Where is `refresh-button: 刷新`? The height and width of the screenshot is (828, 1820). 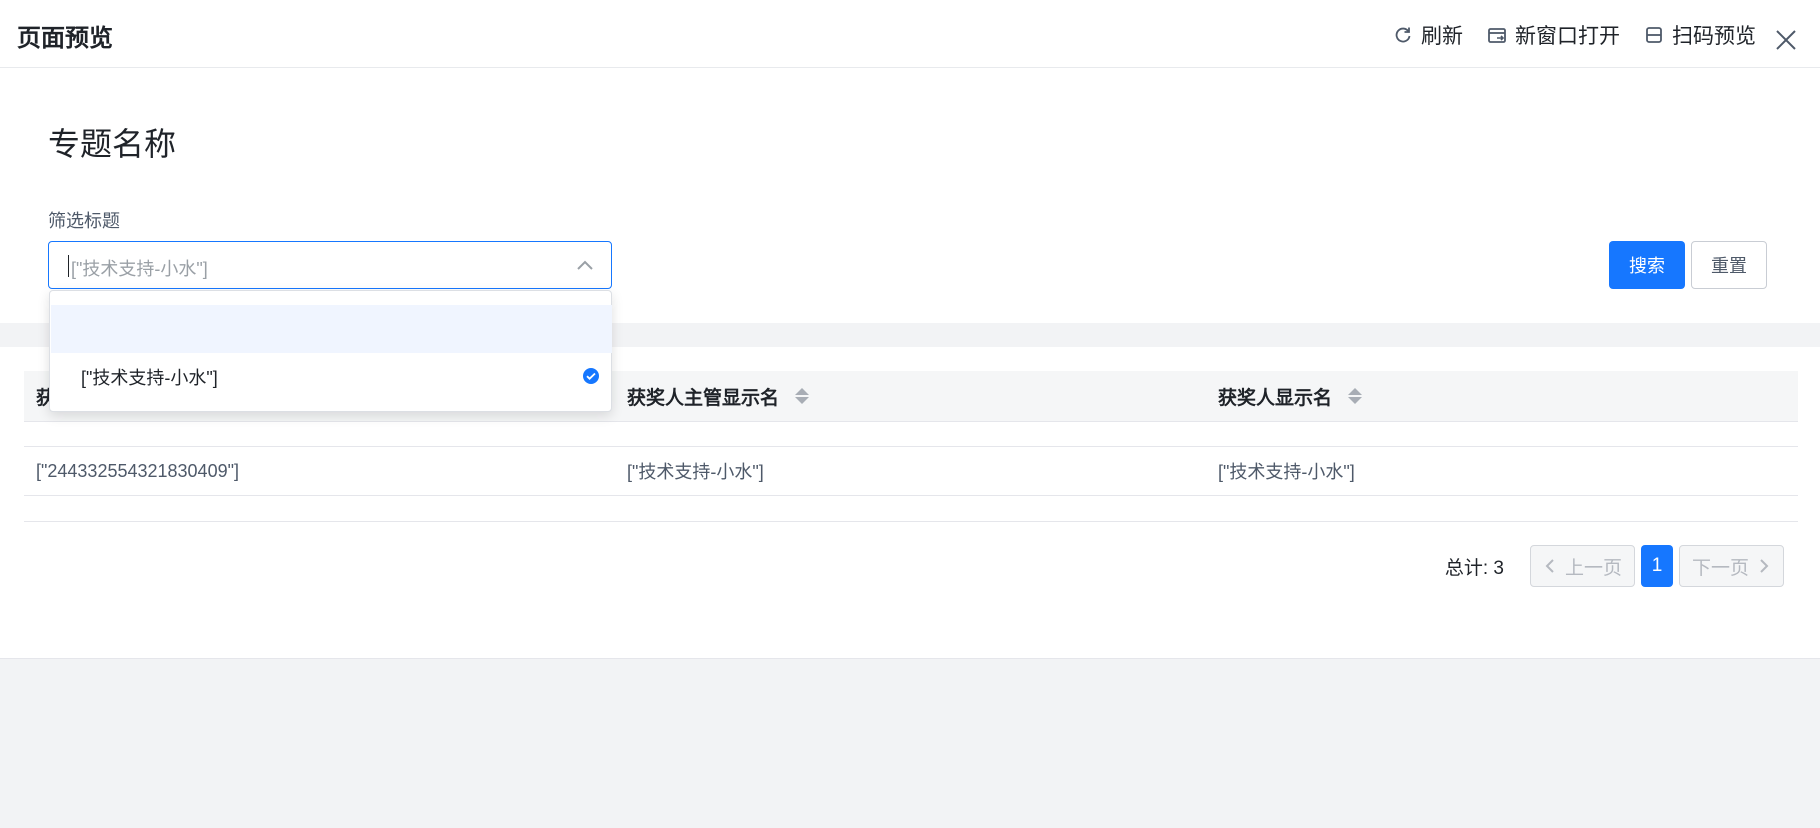 refresh-button: 刷新 is located at coordinates (1428, 35).